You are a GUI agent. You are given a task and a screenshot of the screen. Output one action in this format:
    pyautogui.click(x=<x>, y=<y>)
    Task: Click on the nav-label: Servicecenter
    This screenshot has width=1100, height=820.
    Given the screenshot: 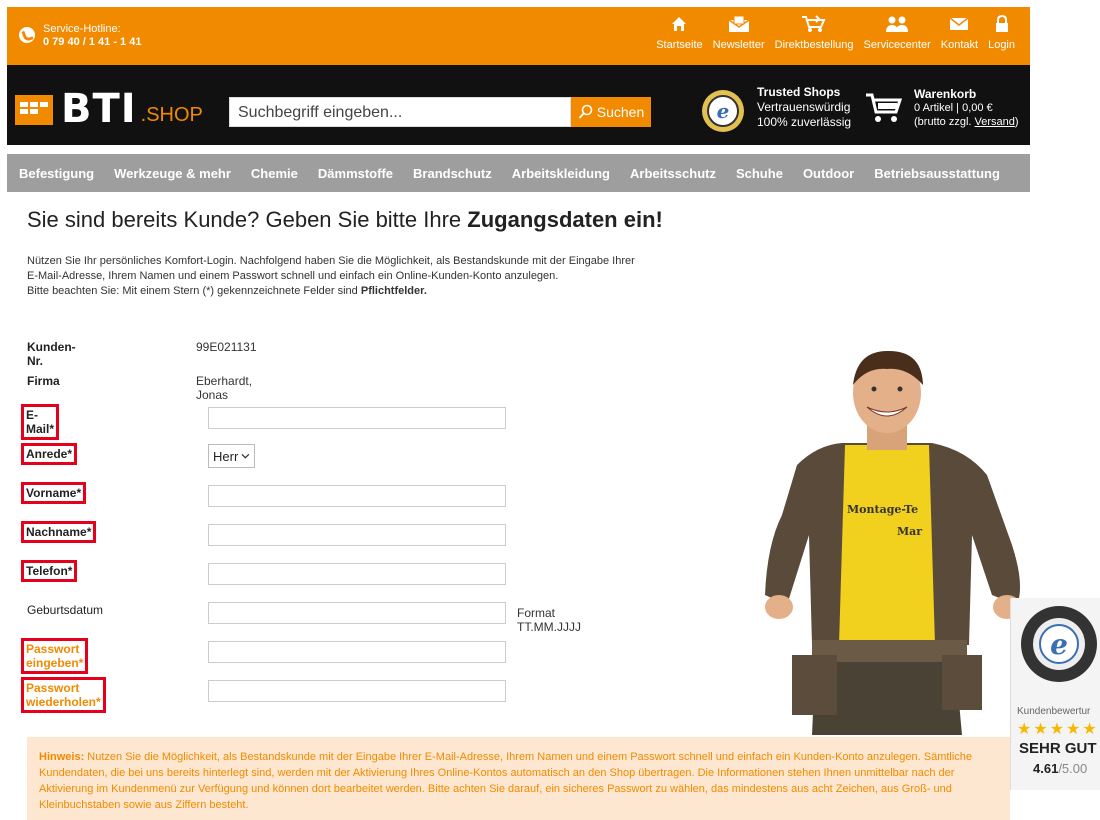 What is the action you would take?
    pyautogui.click(x=897, y=45)
    